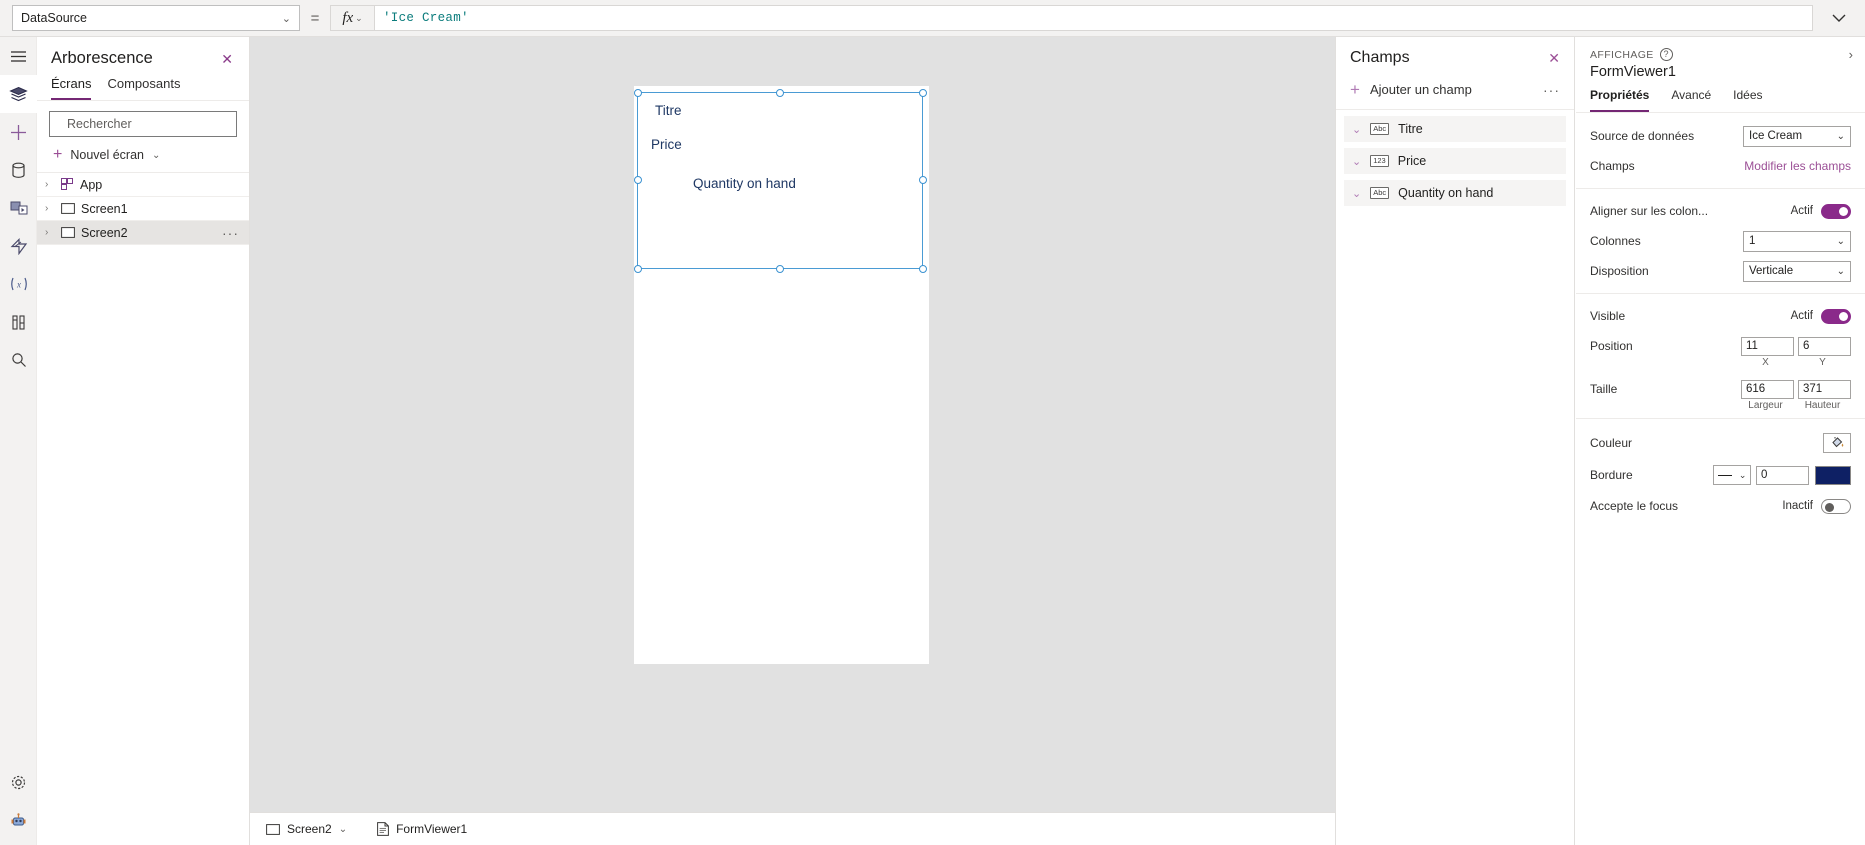 The height and width of the screenshot is (845, 1865). I want to click on form-field-titre: Titre, so click(668, 110).